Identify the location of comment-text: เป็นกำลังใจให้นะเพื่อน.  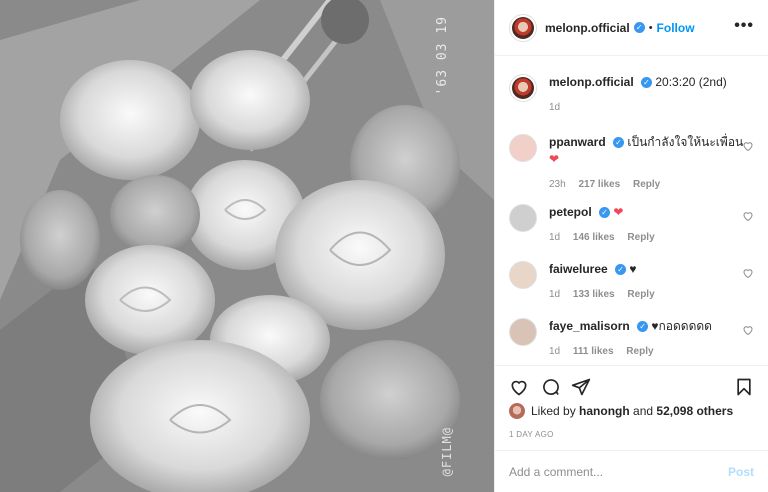
(685, 142).